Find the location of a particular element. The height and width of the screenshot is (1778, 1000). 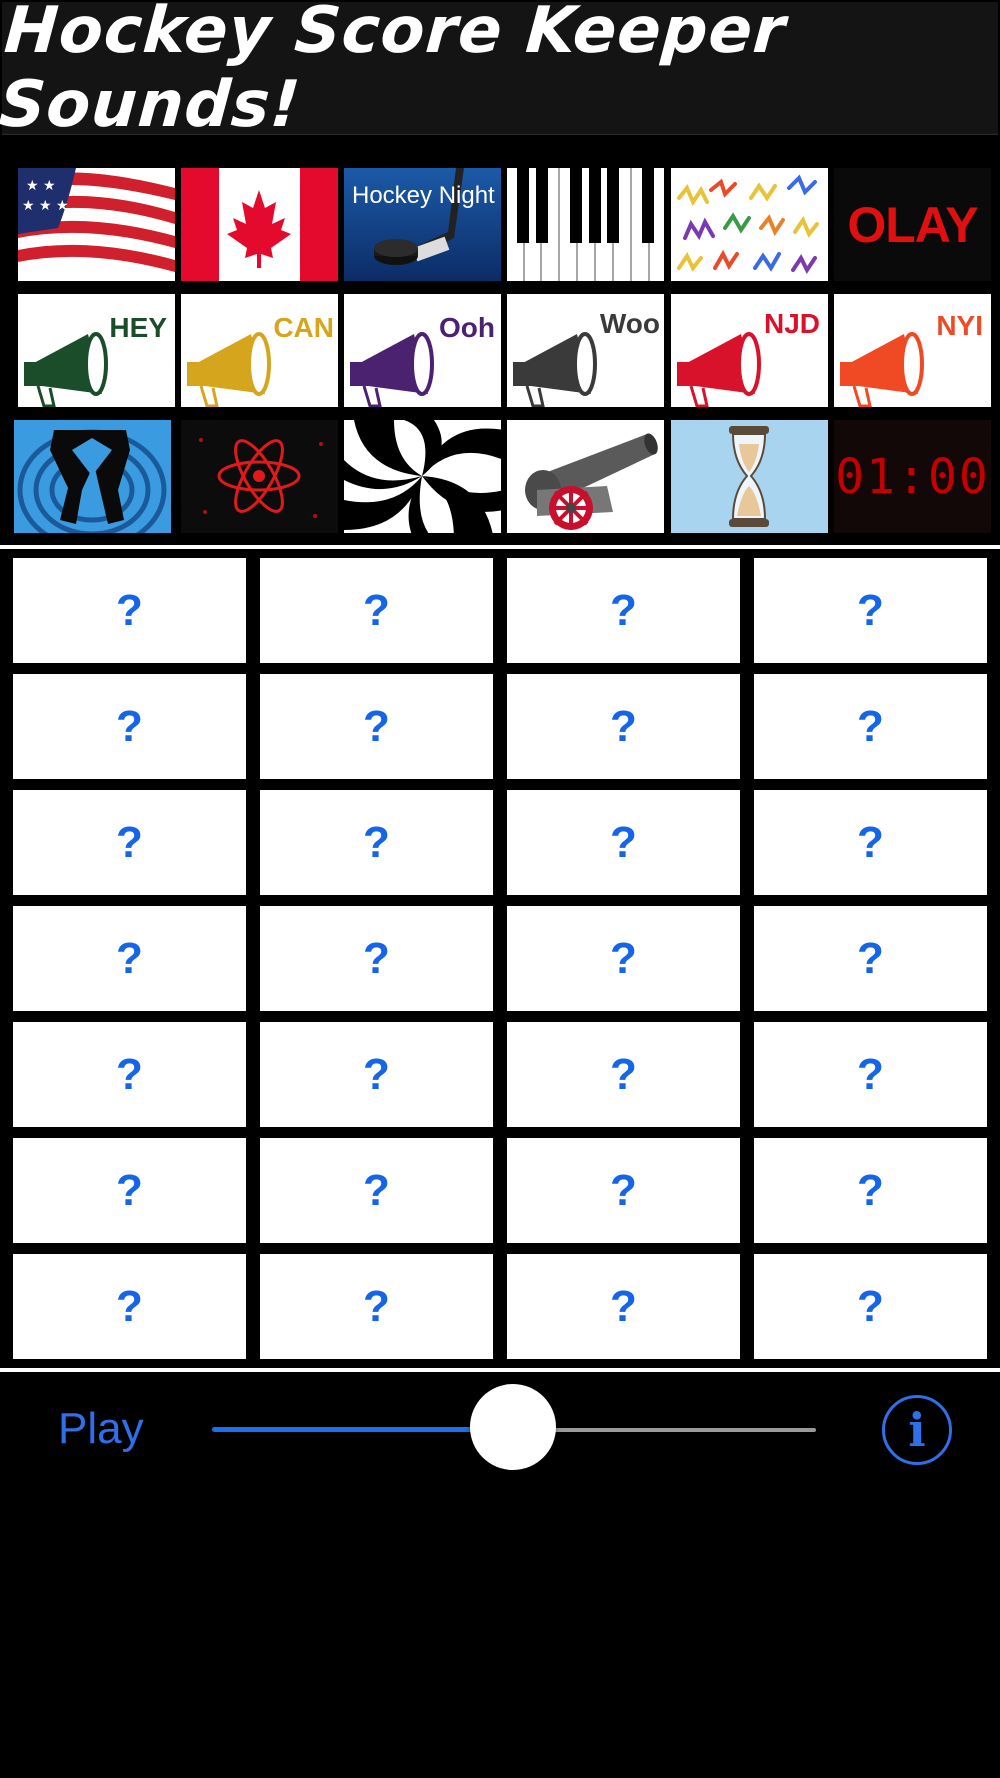

cannon-button is located at coordinates (585, 476).